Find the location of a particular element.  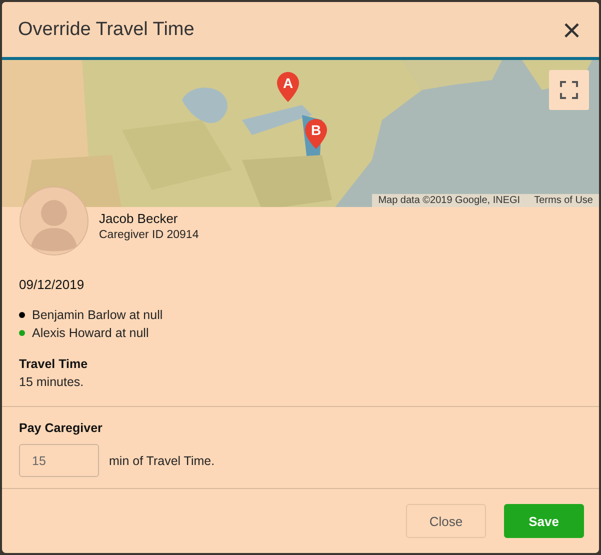

map-marker: A is located at coordinates (288, 87).